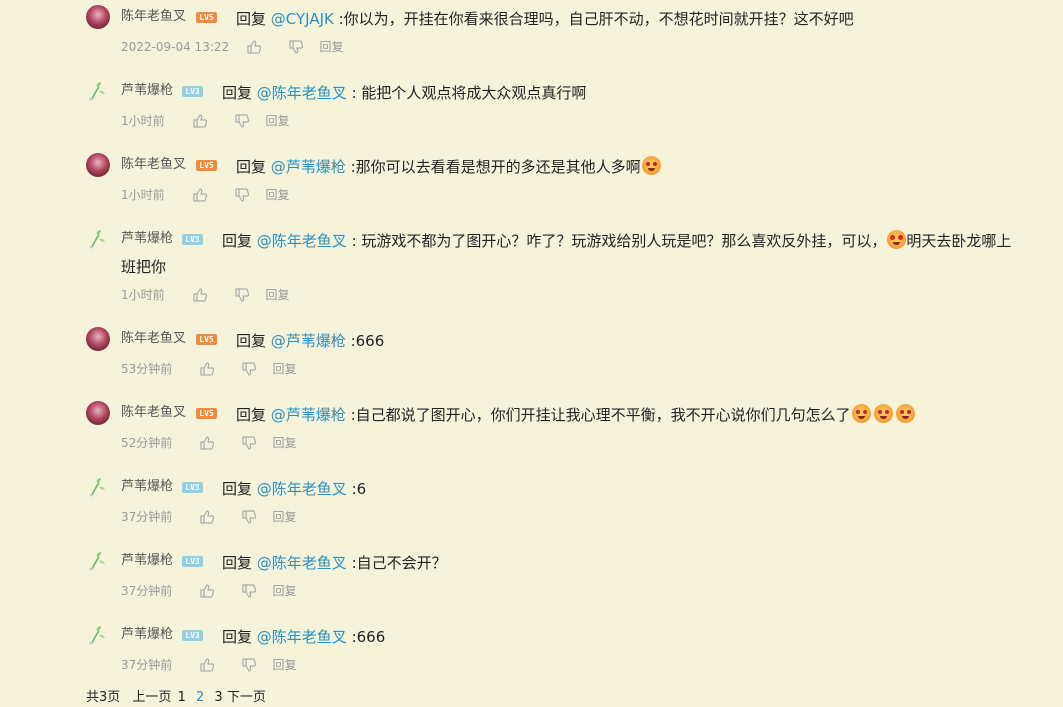 The height and width of the screenshot is (707, 1063). Describe the element at coordinates (175, 46) in the screenshot. I see `timestamp: 2022-09-04 13:22` at that location.